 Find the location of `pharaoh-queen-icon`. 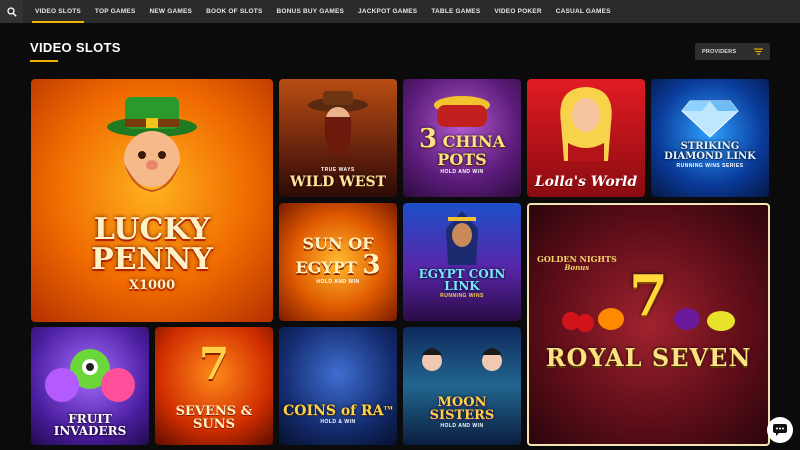

pharaoh-queen-icon is located at coordinates (462, 238).